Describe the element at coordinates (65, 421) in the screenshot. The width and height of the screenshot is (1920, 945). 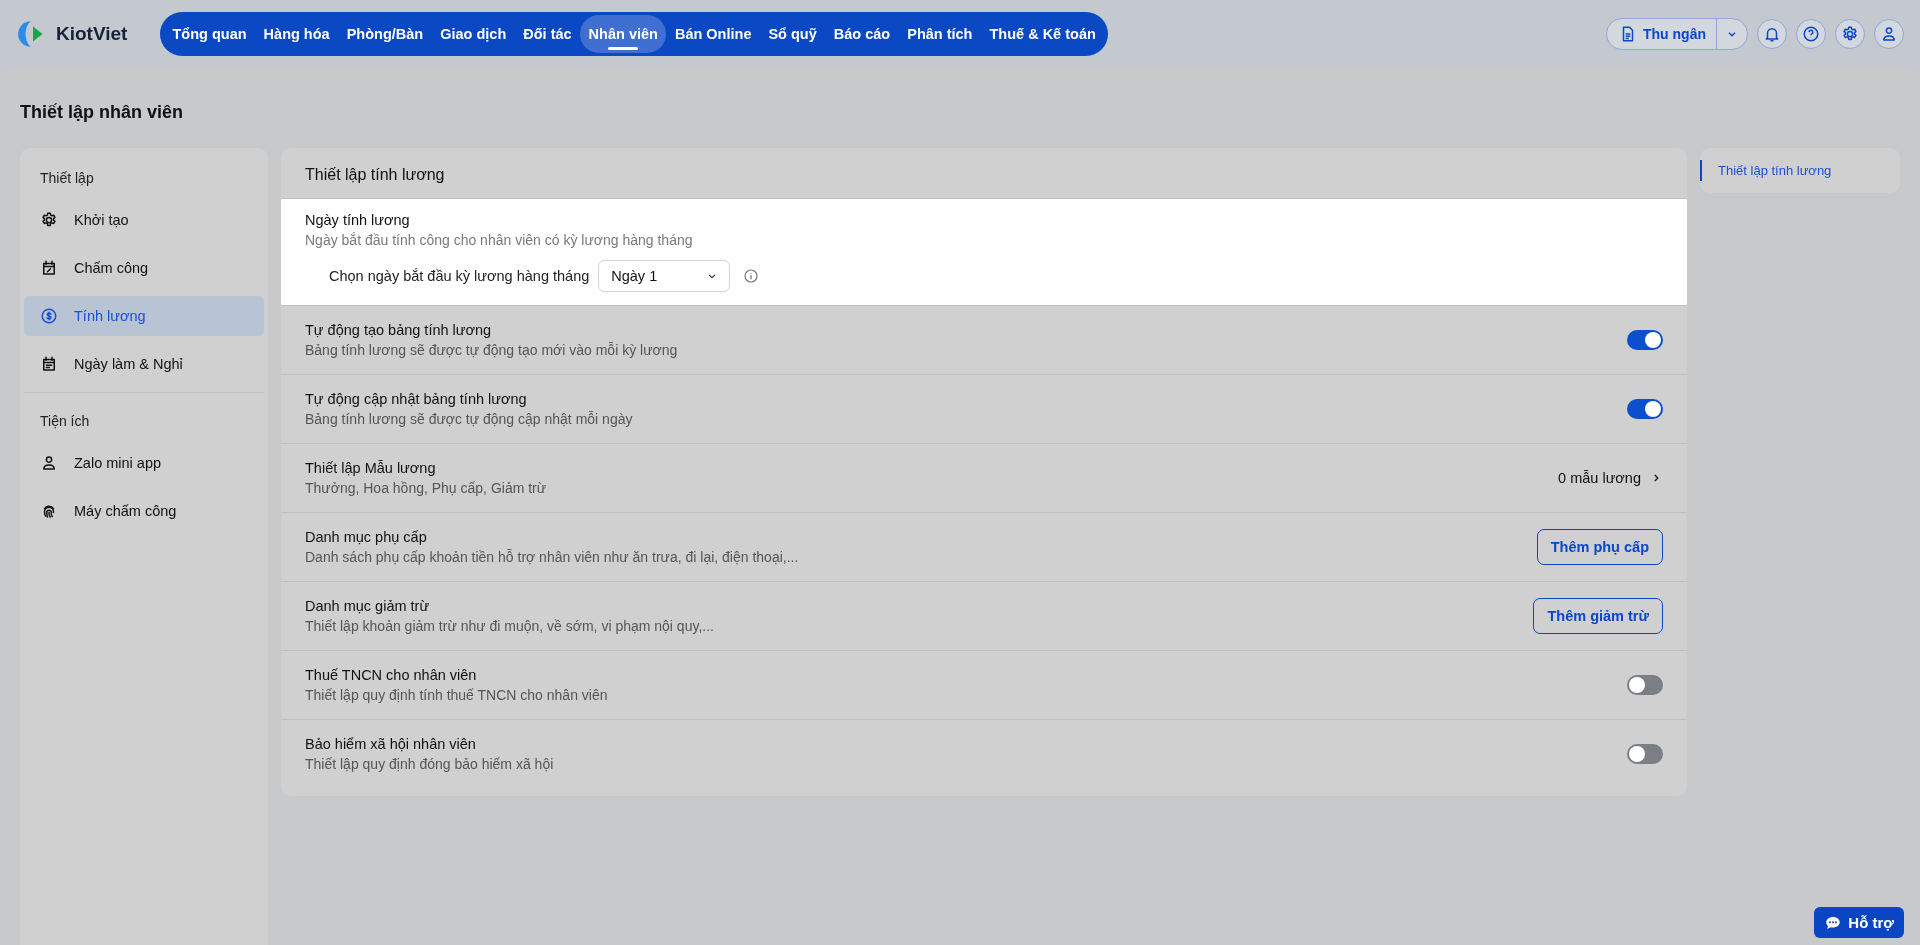
I see `sidebar-heading: Tiện ích` at that location.